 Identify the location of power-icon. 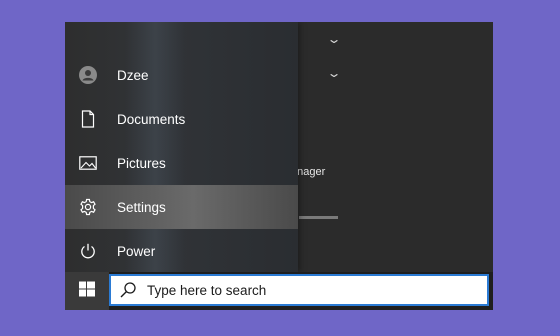
(88, 251).